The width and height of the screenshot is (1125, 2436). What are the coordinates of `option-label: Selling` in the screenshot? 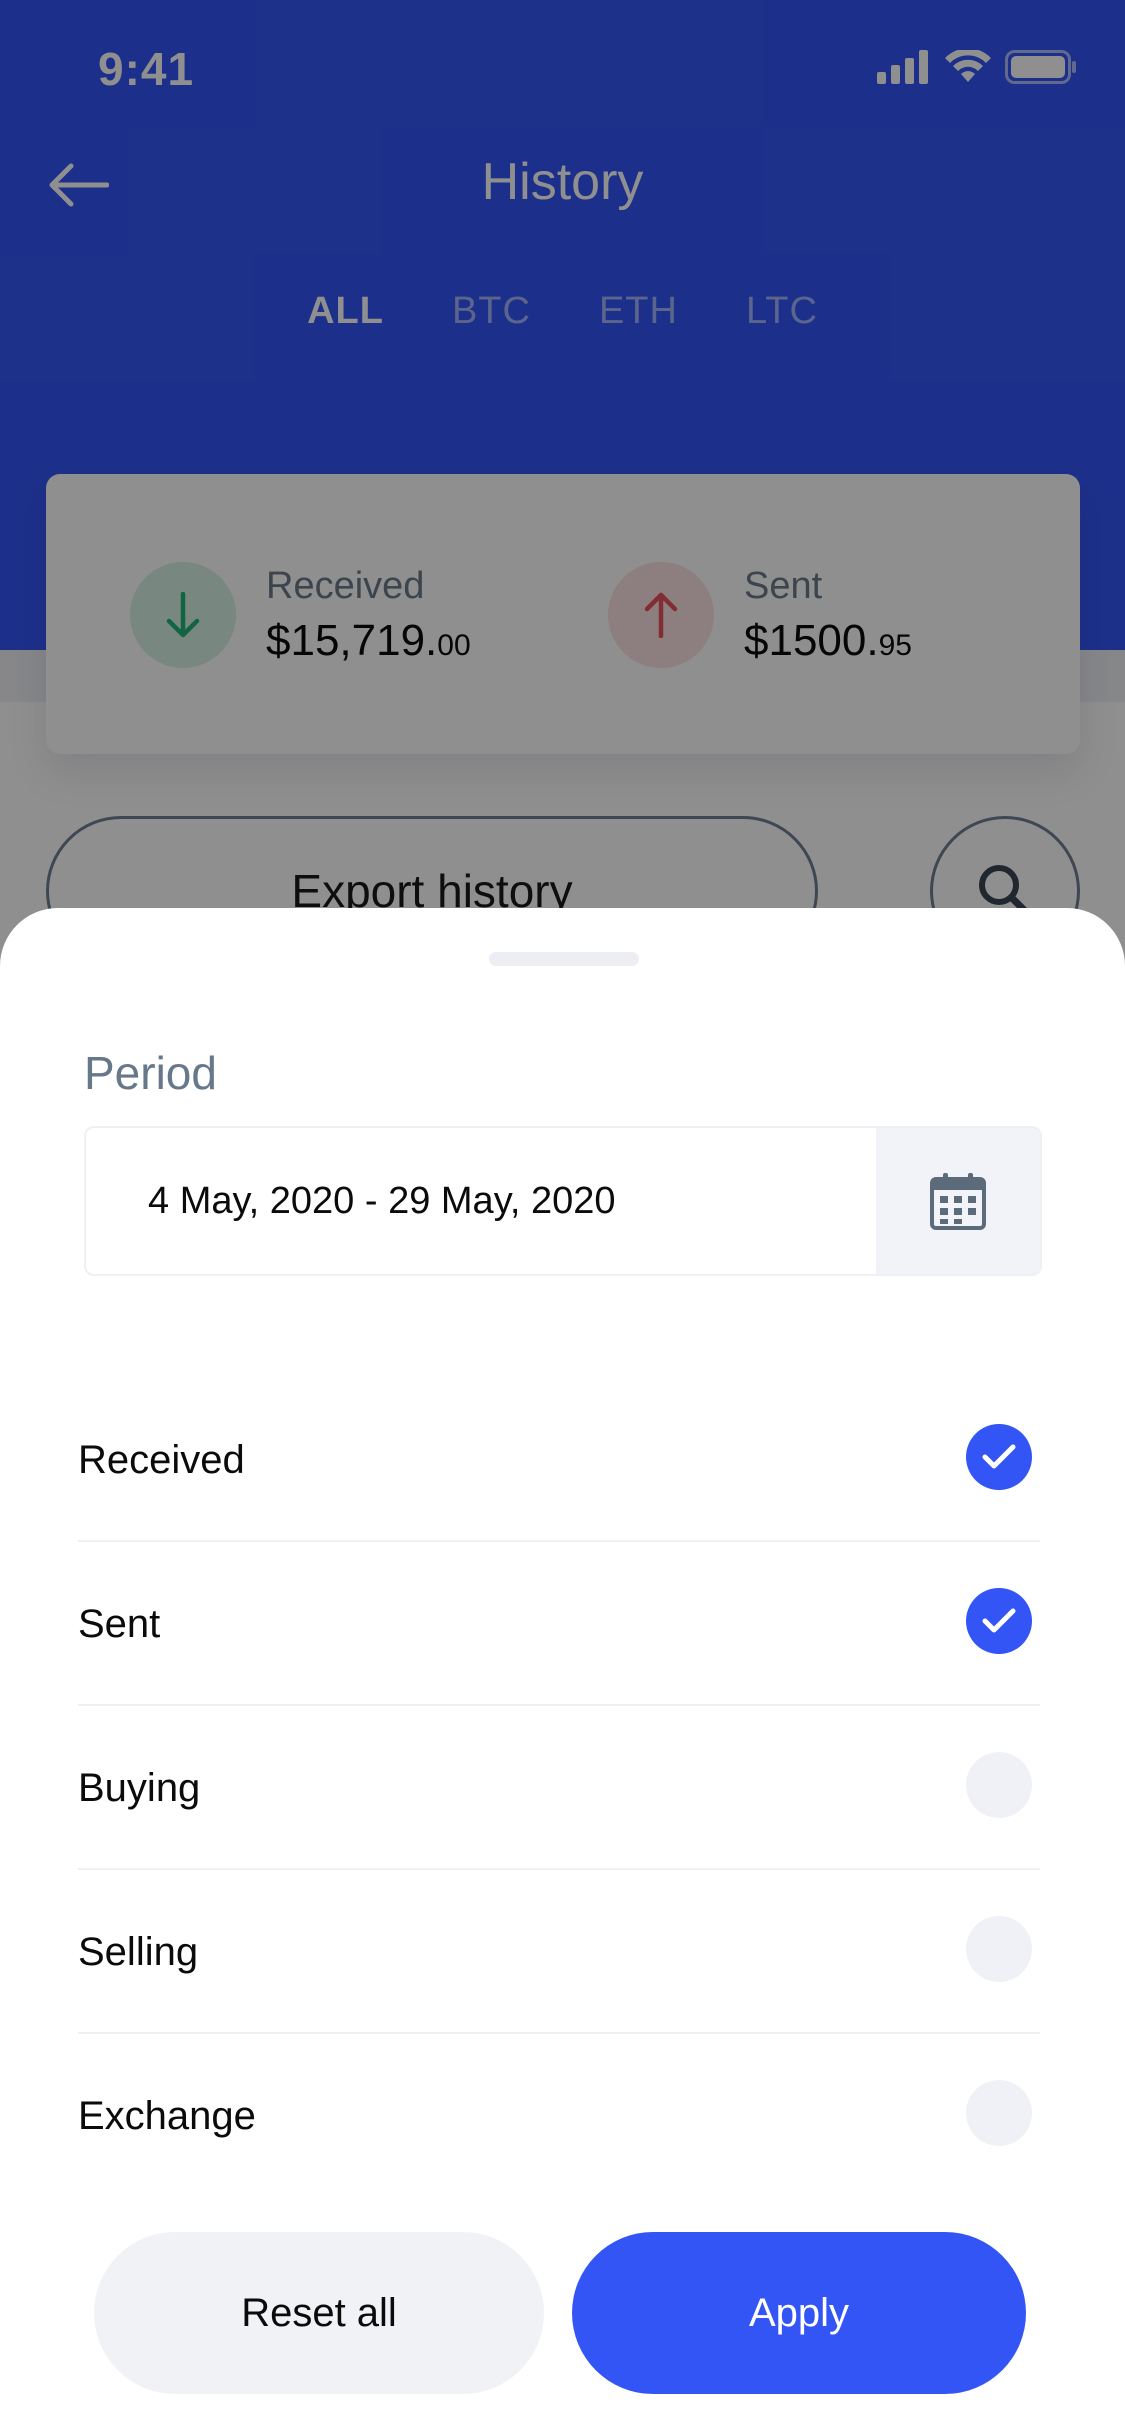 It's located at (138, 1952).